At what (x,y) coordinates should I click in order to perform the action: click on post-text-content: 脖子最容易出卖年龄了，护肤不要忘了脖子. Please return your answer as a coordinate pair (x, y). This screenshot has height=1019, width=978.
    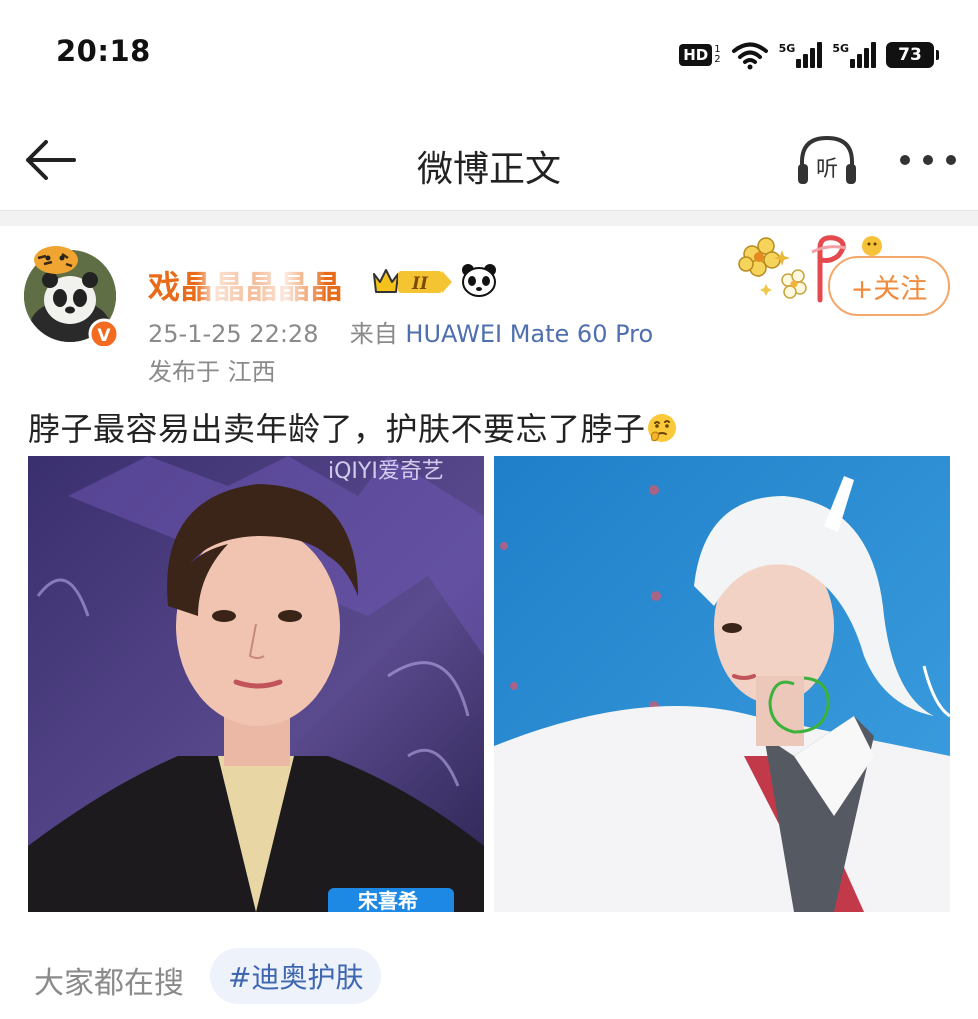
    Looking at the image, I should click on (337, 429).